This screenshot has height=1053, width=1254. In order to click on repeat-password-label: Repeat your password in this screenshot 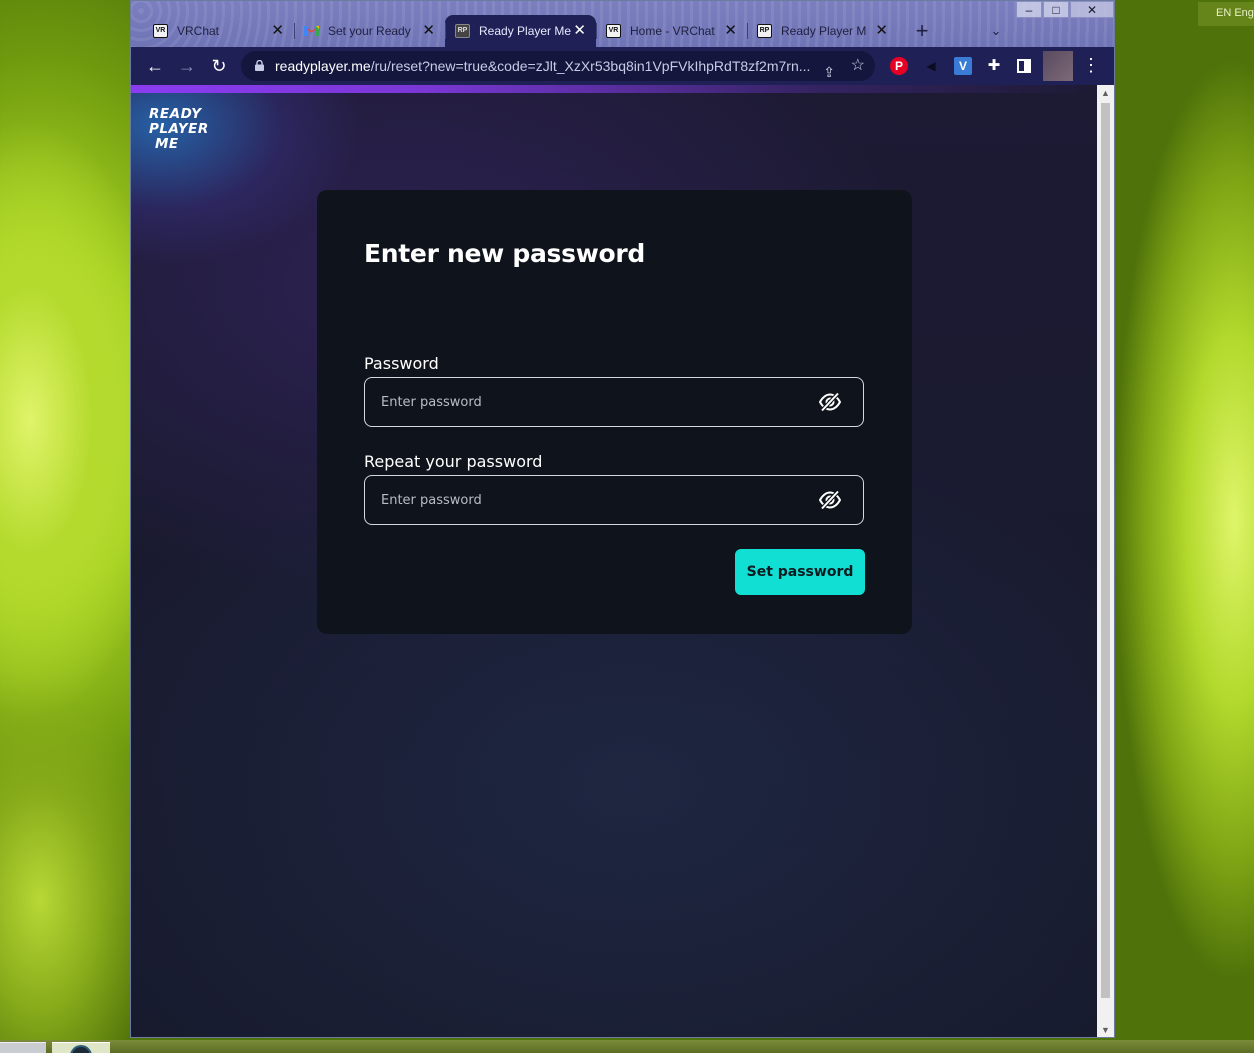, I will do `click(453, 461)`.